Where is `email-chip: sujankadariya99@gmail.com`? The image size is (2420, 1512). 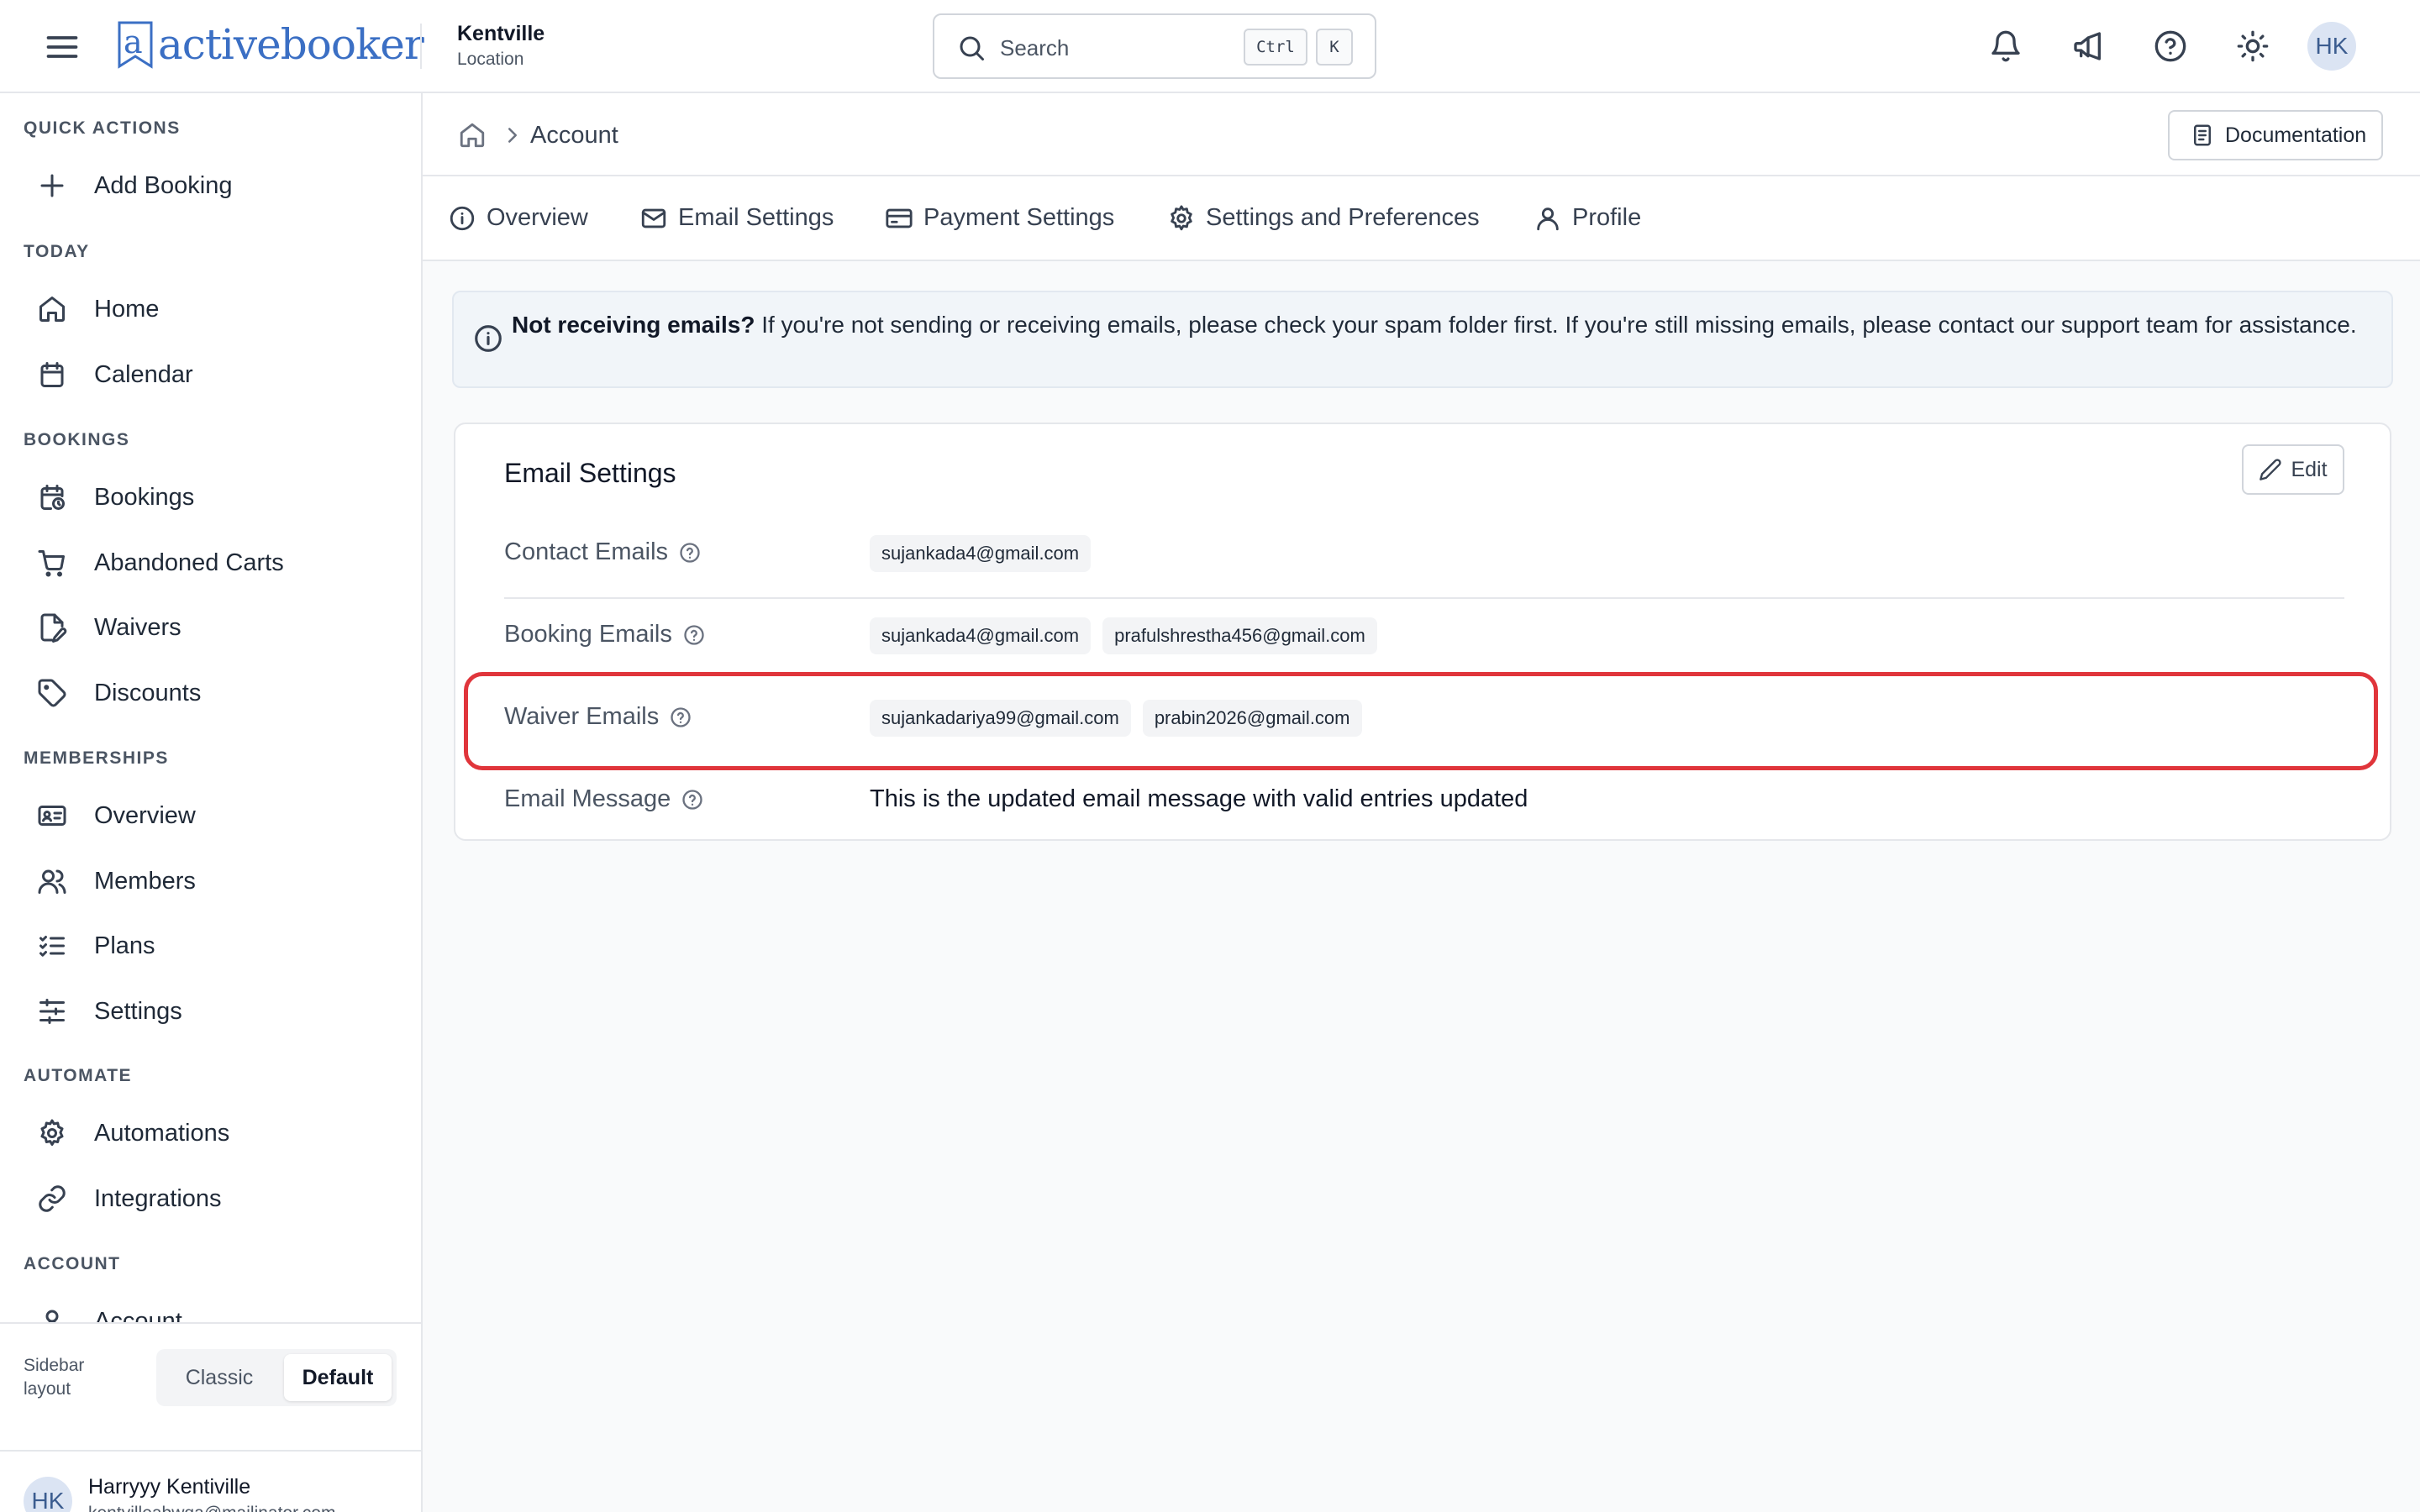 email-chip: sujankadariya99@gmail.com is located at coordinates (1000, 718).